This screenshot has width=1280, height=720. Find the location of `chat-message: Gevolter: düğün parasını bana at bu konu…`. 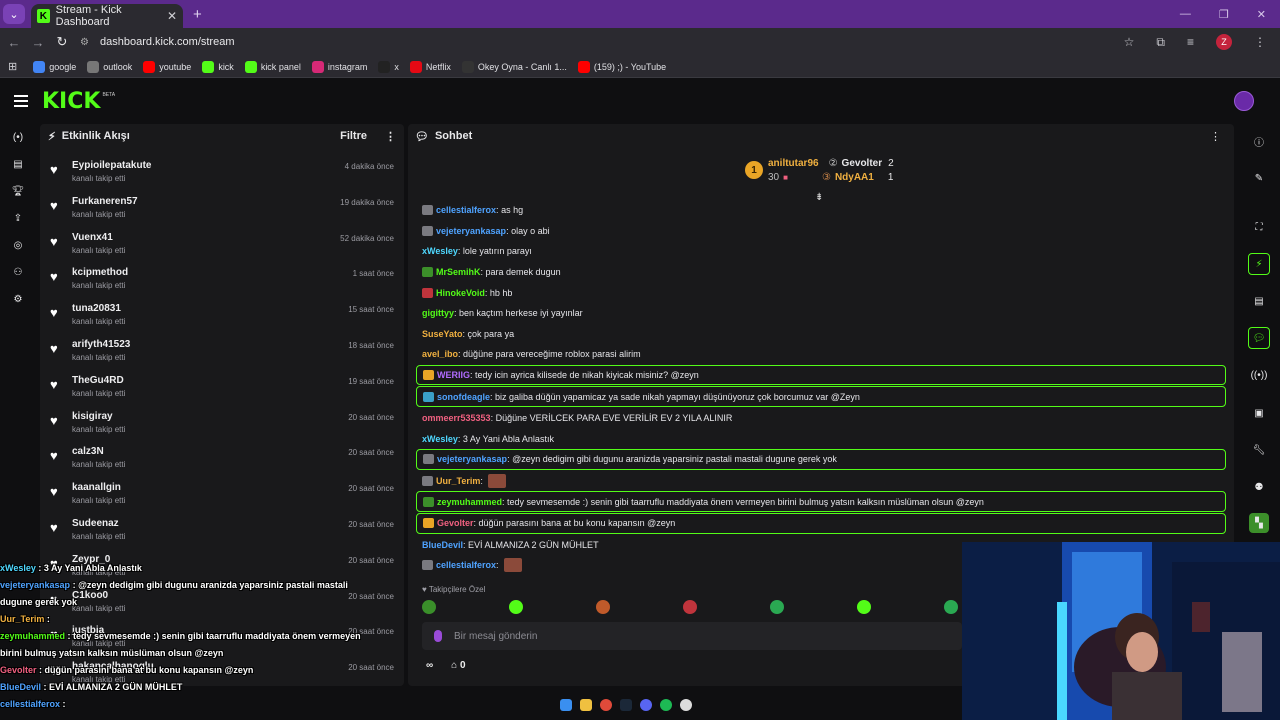

chat-message: Gevolter: düğün parasını bana at bu konu… is located at coordinates (821, 523).